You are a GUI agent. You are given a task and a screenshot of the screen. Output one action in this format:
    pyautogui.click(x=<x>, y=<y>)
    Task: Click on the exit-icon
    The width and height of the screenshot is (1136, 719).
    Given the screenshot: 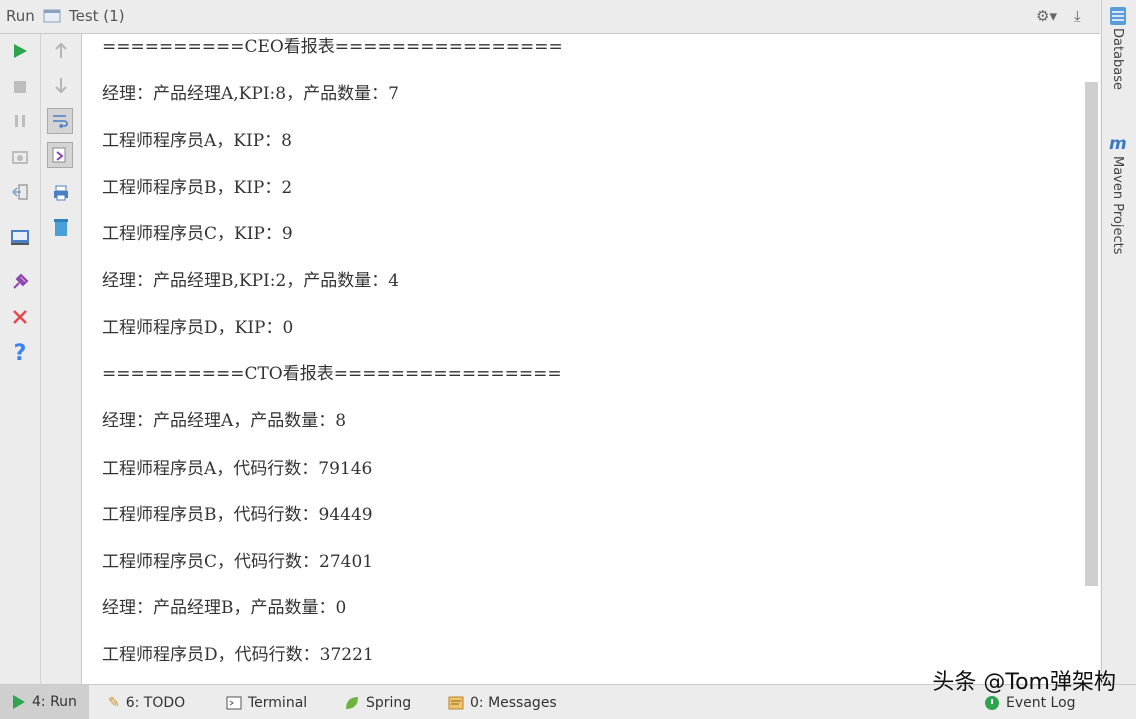 What is the action you would take?
    pyautogui.click(x=20, y=192)
    